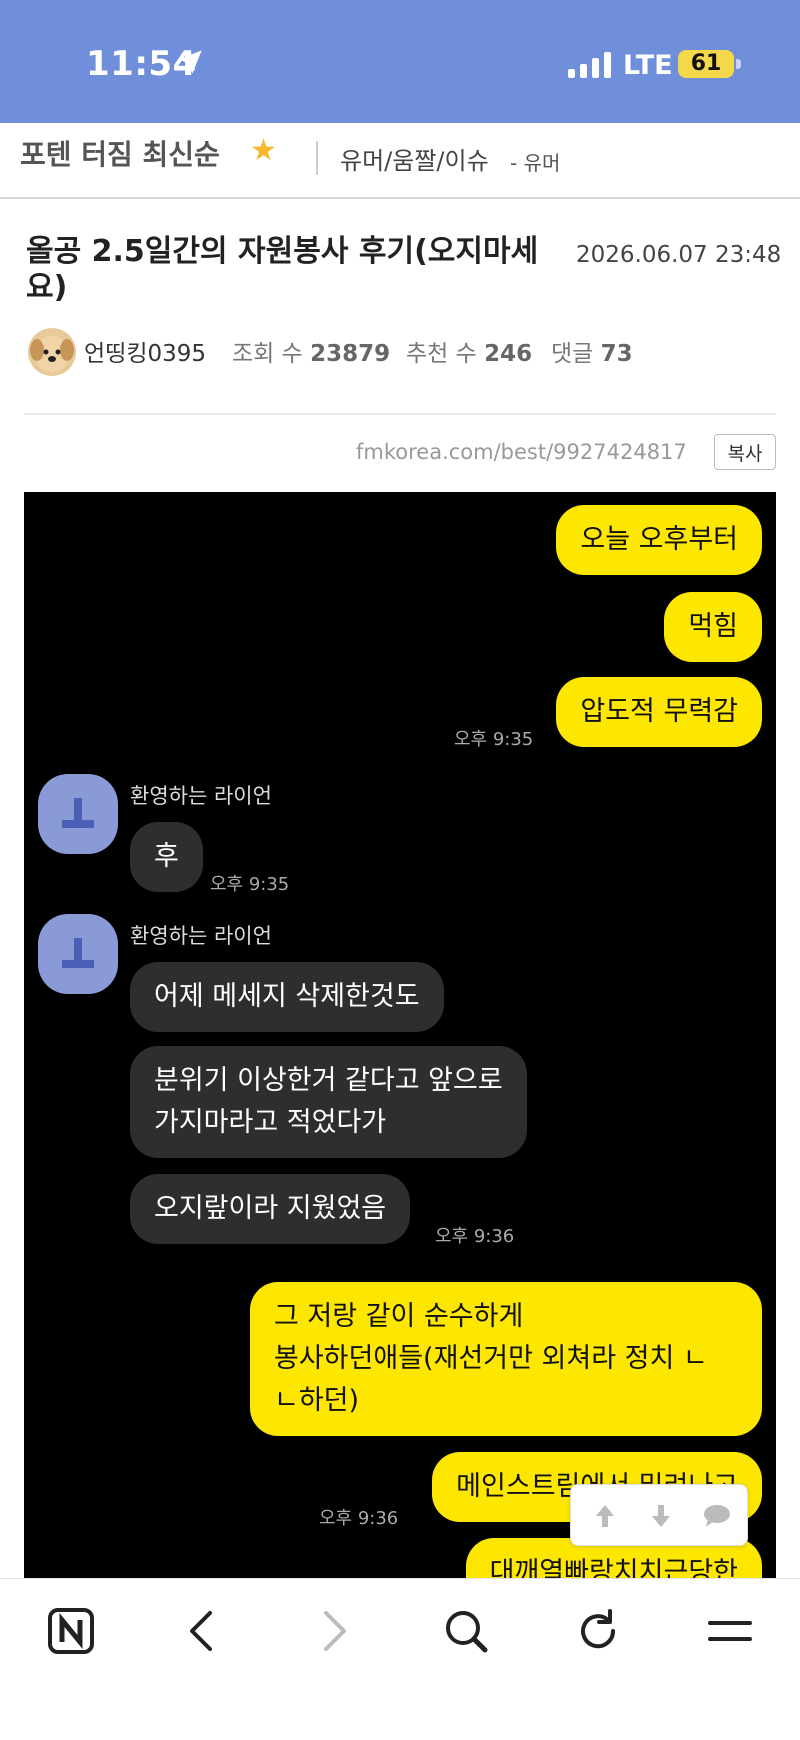 Image resolution: width=800 pixels, height=1740 pixels. I want to click on category-header: 포텐 터짐 최신순 ★ 유머/움짤/이슈 - 유머, so click(400, 161).